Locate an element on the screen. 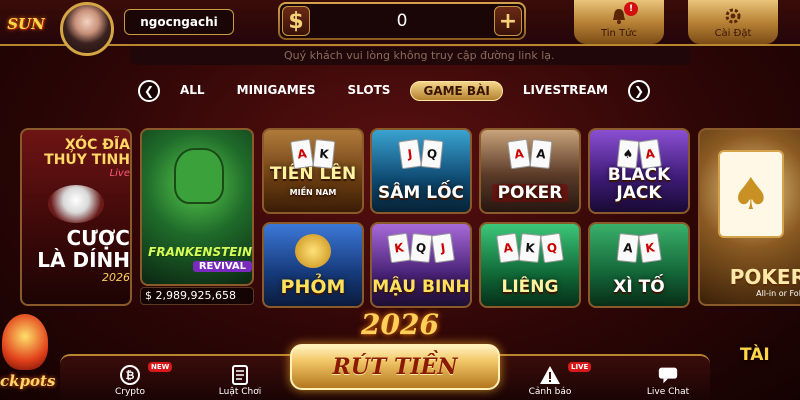 This screenshot has height=400, width=800. tab-livestream: LIVESTREAM is located at coordinates (565, 91).